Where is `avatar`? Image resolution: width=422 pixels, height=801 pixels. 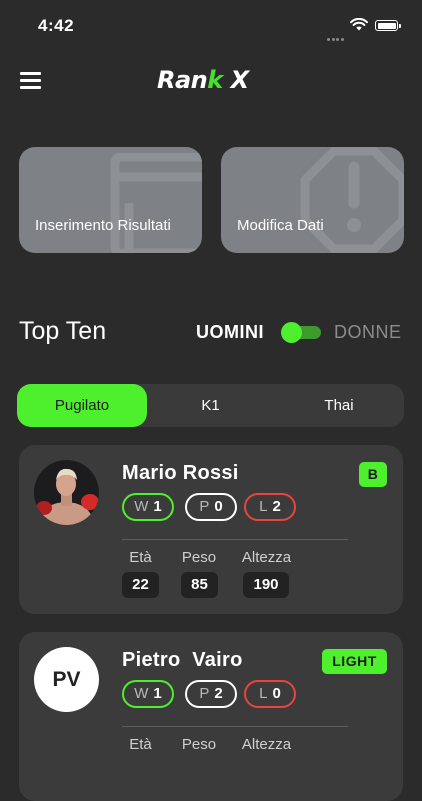
avatar is located at coordinates (66, 492).